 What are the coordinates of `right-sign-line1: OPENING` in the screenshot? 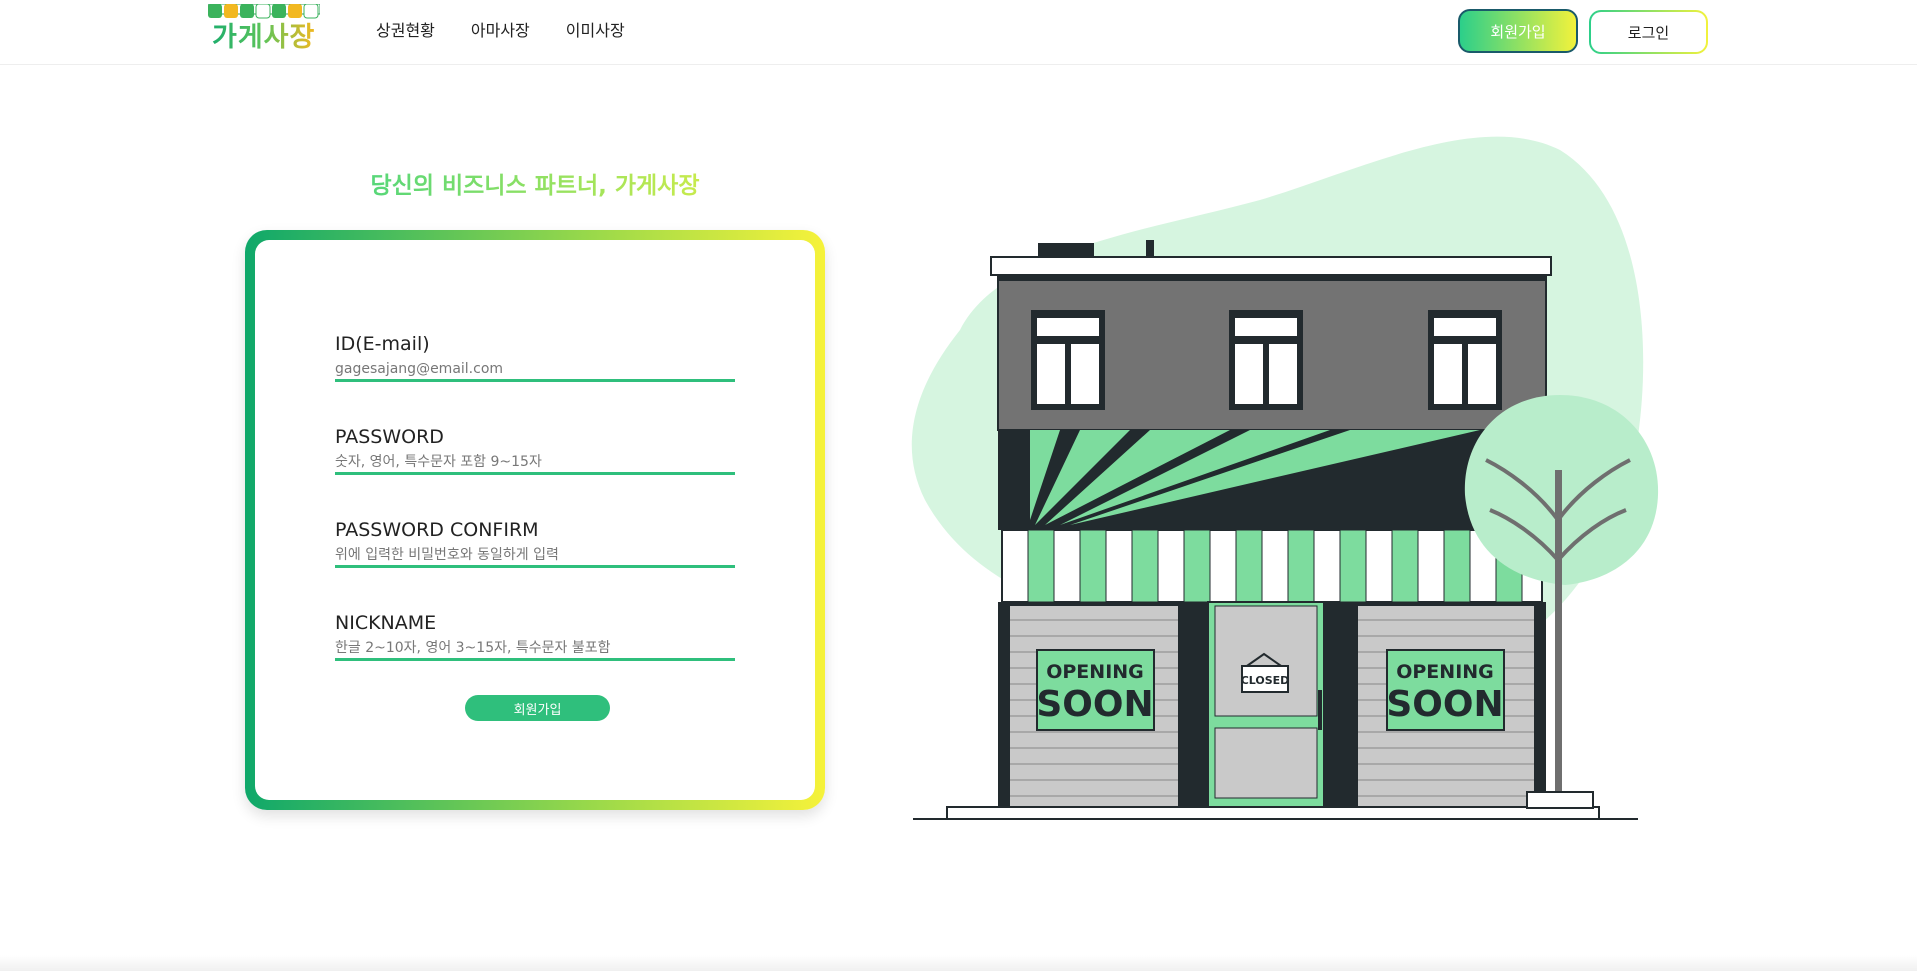 It's located at (1445, 672).